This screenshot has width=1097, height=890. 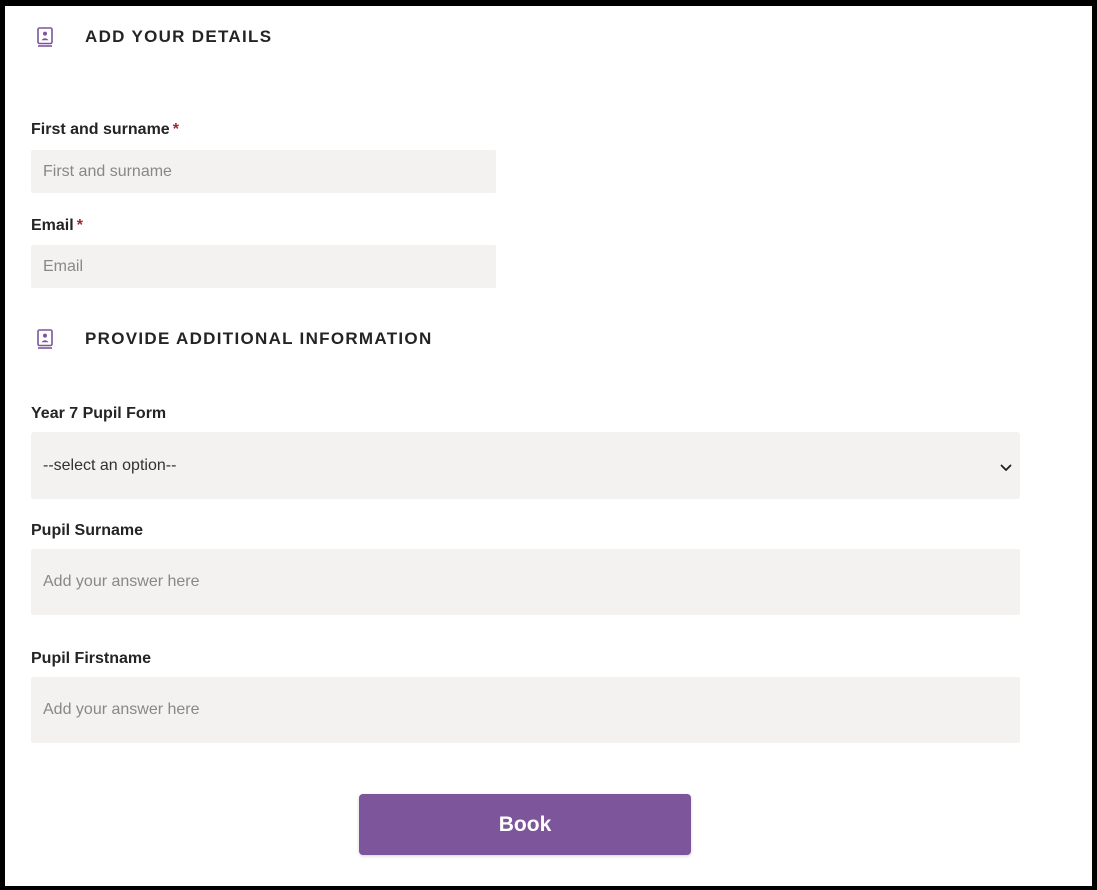 What do you see at coordinates (263, 171) in the screenshot?
I see `name-input` at bounding box center [263, 171].